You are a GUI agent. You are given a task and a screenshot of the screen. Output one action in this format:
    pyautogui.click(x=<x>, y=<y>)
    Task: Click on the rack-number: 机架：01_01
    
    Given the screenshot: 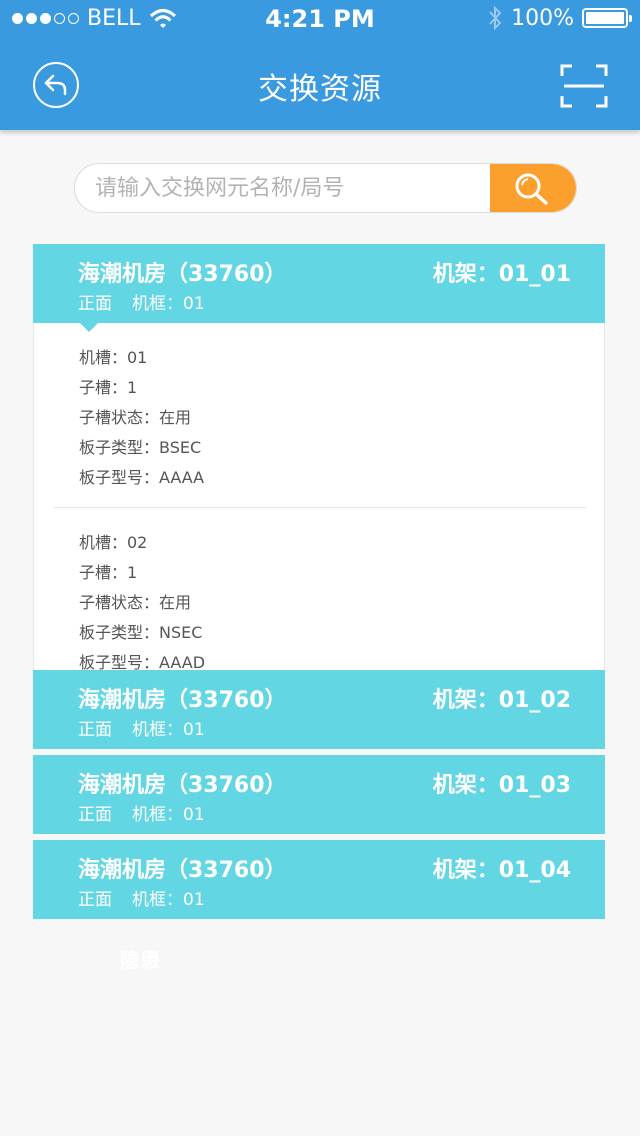 What is the action you would take?
    pyautogui.click(x=501, y=274)
    